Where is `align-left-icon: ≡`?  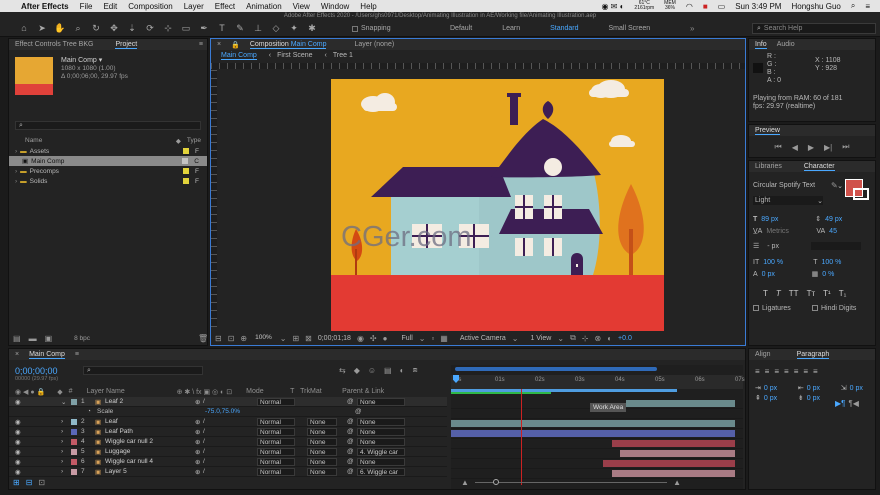 align-left-icon: ≡ is located at coordinates (757, 371).